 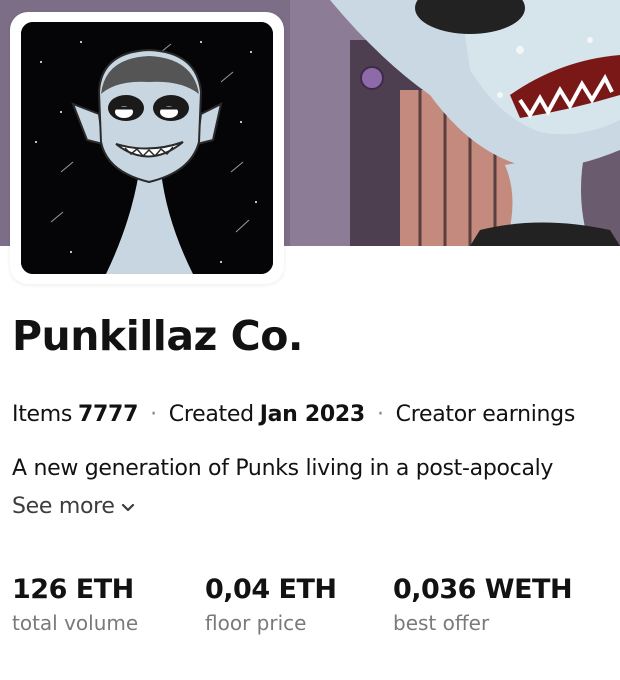 I want to click on creator-earnings-label: Creator earnings, so click(x=485, y=414).